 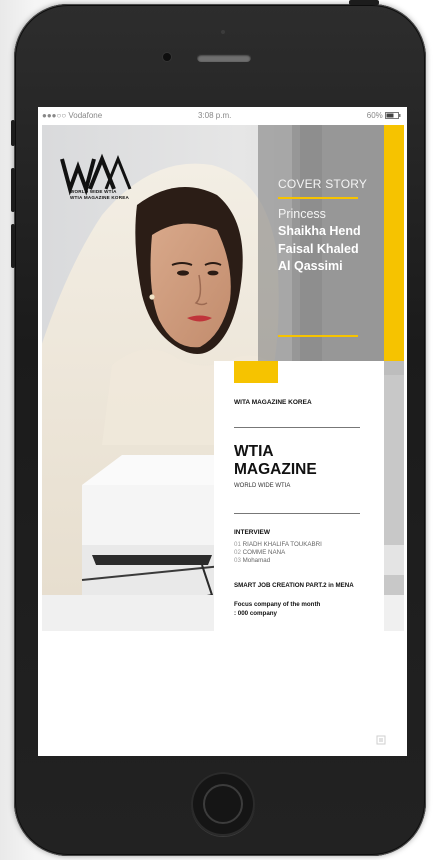 I want to click on magazine-title-line2: MAGAZINE, so click(x=275, y=469).